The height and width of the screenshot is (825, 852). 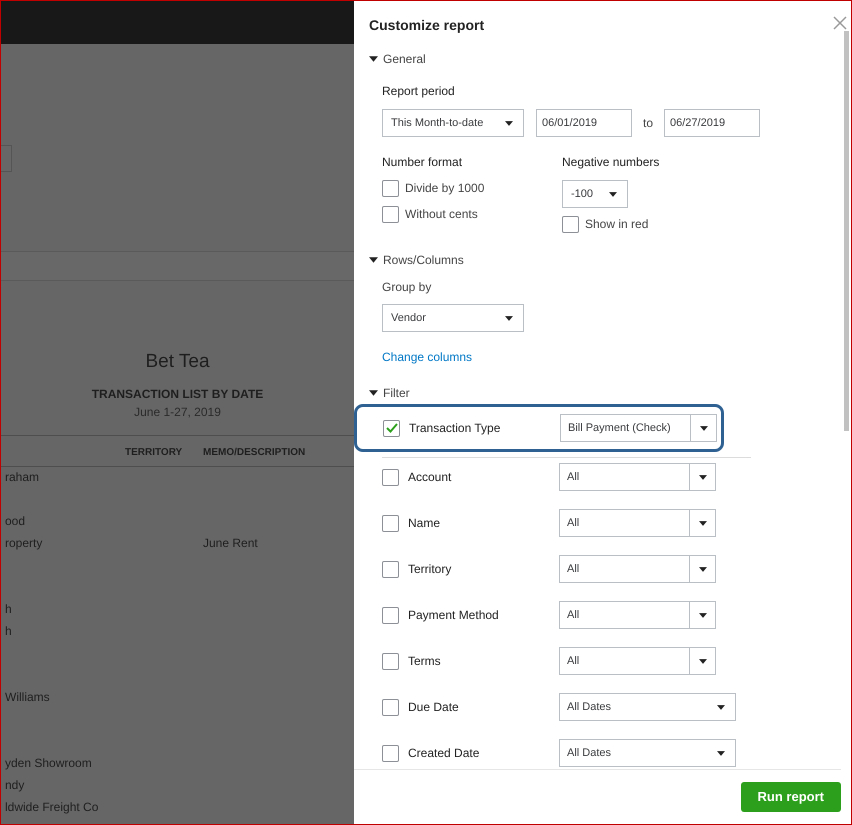 I want to click on field-label: Number format, so click(x=423, y=162).